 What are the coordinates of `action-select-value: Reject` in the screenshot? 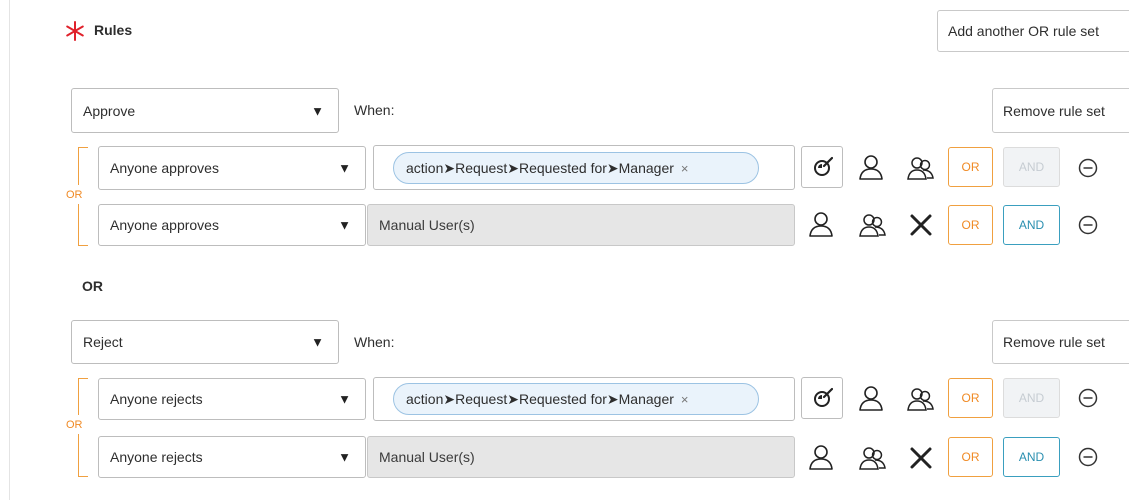 It's located at (103, 342).